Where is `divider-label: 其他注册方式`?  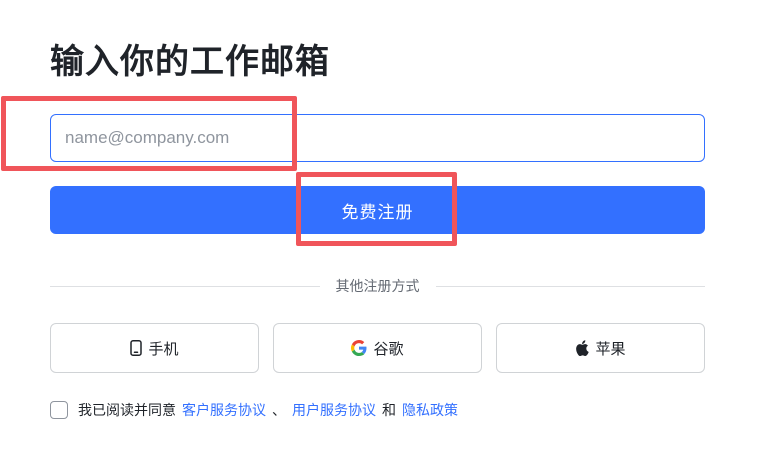
divider-label: 其他注册方式 is located at coordinates (377, 287).